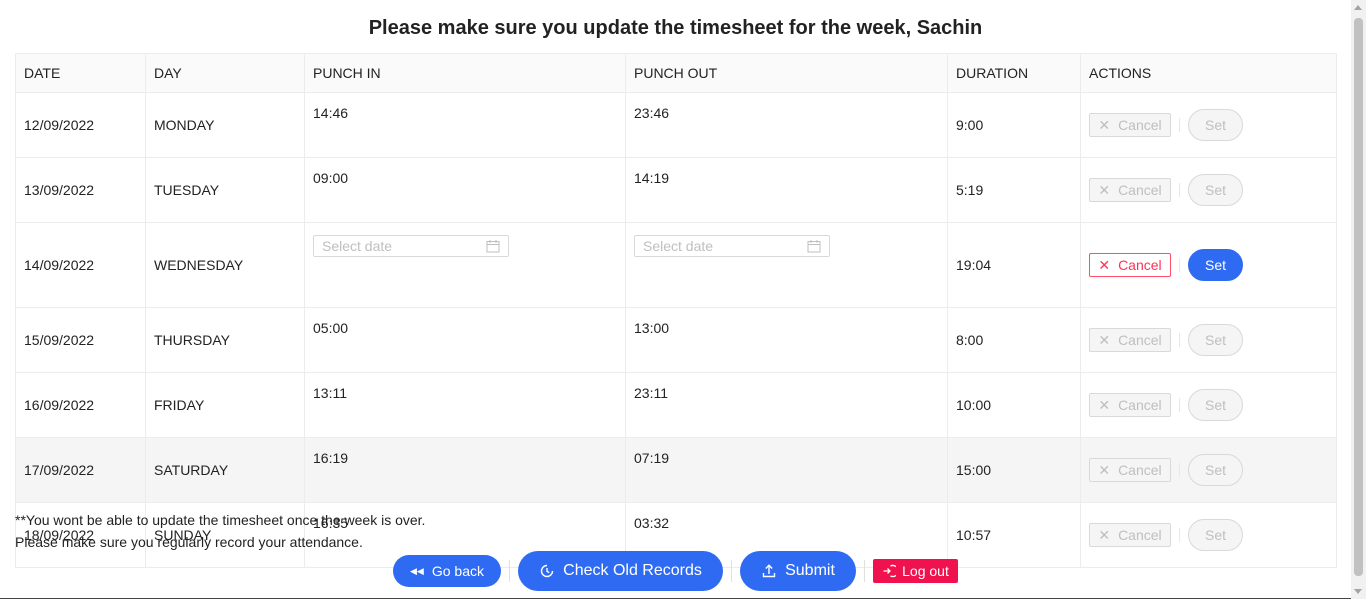 This screenshot has height=599, width=1366. I want to click on go-back-button: ◀◀ Go back, so click(447, 571).